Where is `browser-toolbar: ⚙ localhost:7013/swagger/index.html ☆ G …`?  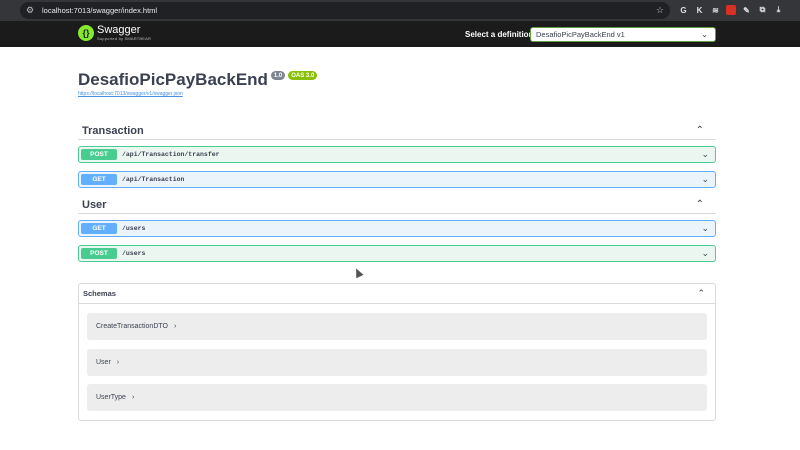 browser-toolbar: ⚙ localhost:7013/swagger/index.html ☆ G … is located at coordinates (400, 10).